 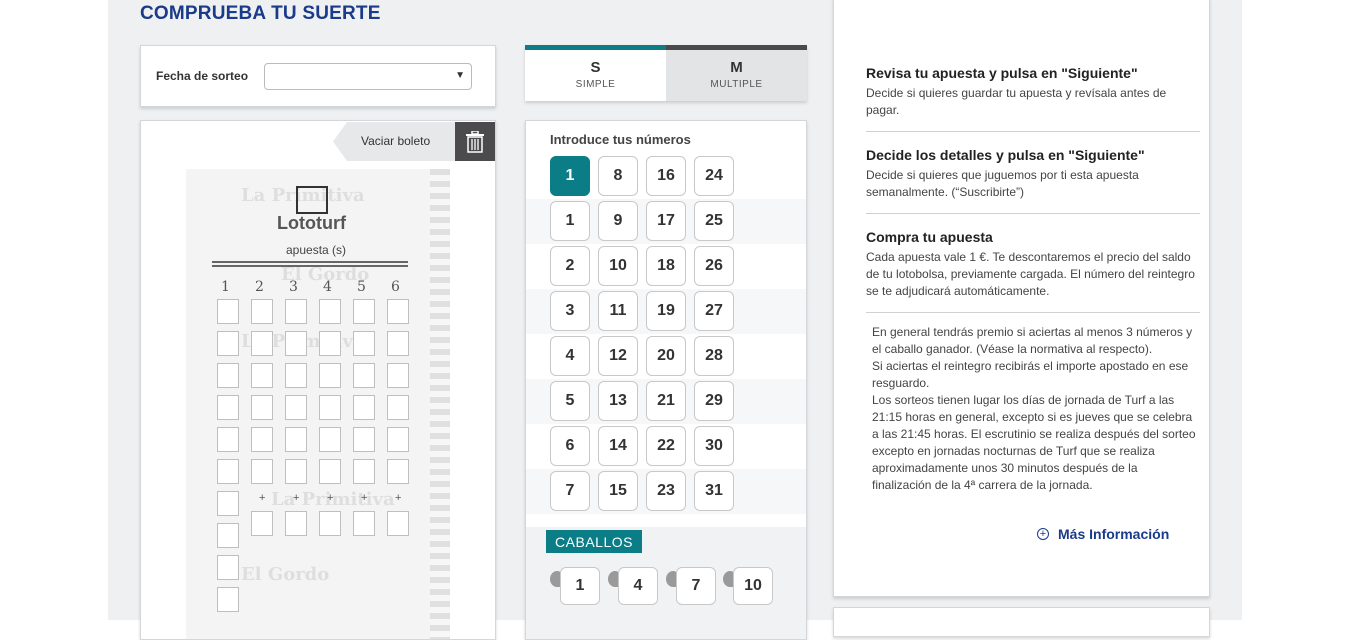 I want to click on number-button: 4, so click(x=570, y=356).